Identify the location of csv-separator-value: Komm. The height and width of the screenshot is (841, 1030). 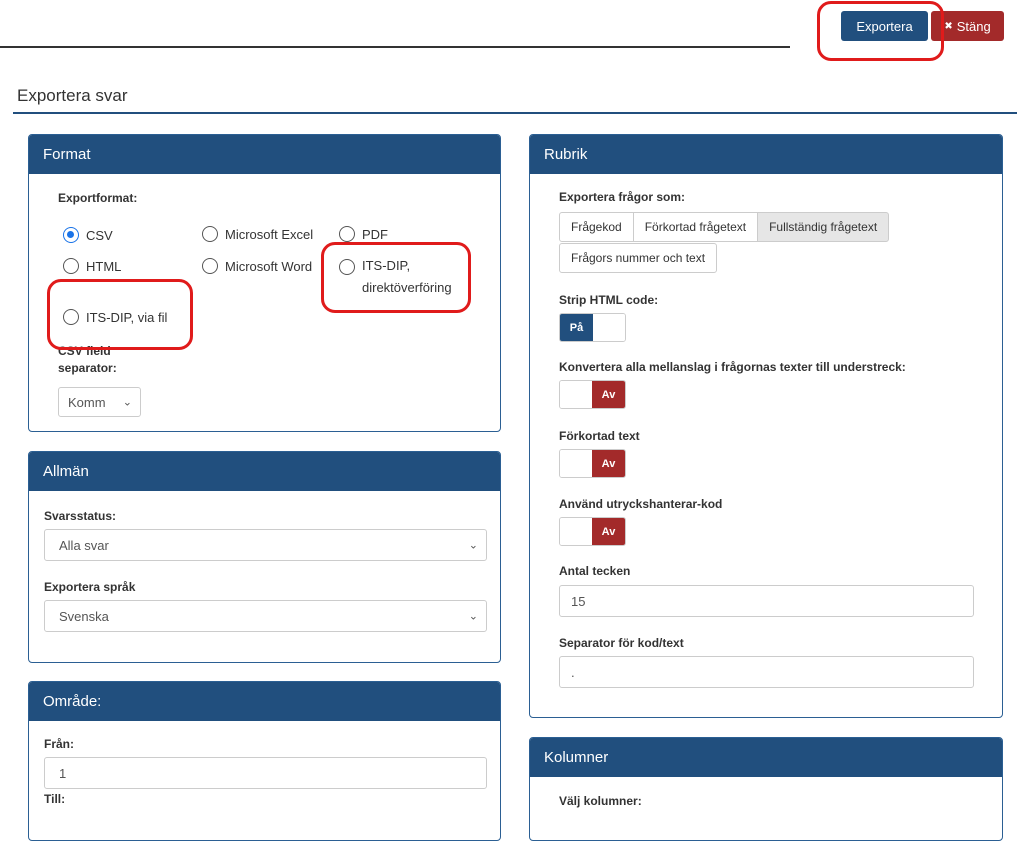
(87, 402).